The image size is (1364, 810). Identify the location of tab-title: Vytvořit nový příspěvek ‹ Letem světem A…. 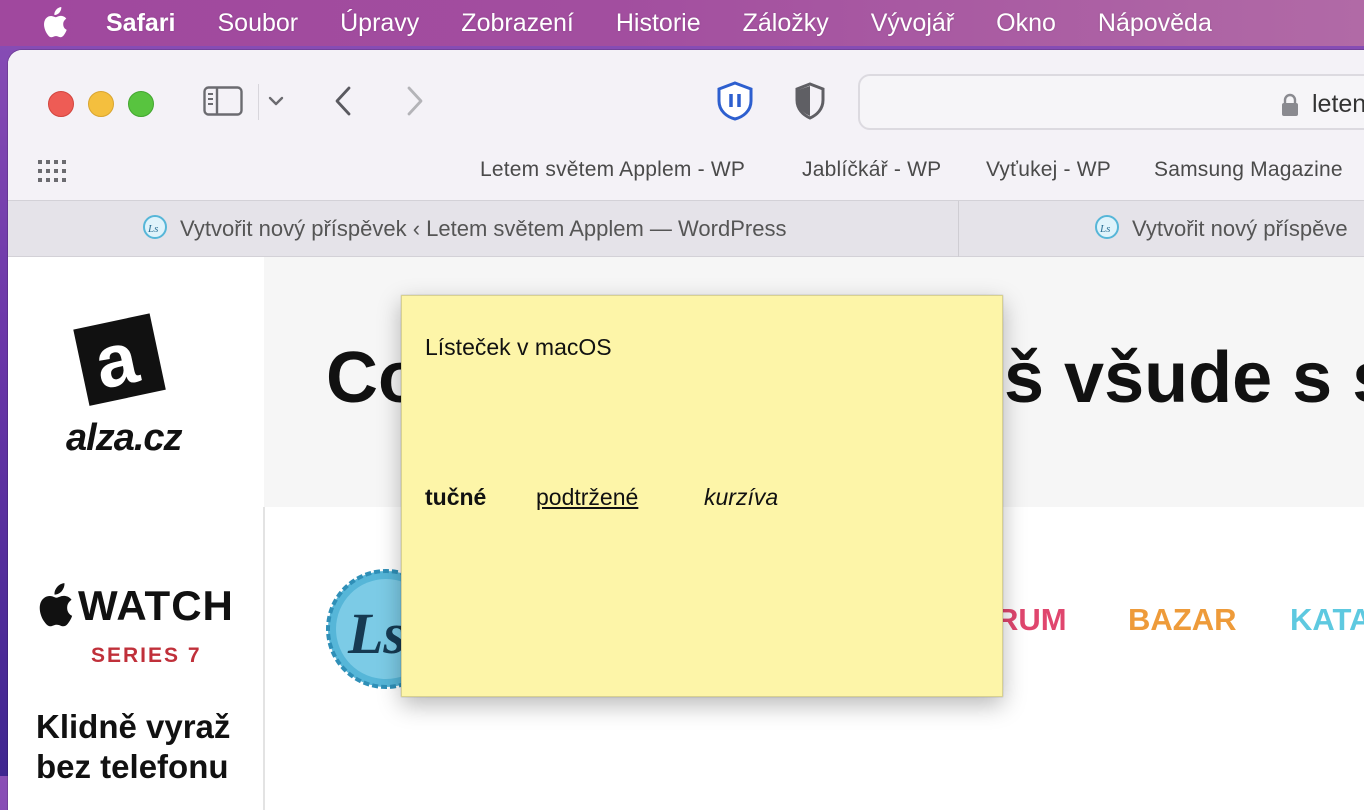
(483, 228).